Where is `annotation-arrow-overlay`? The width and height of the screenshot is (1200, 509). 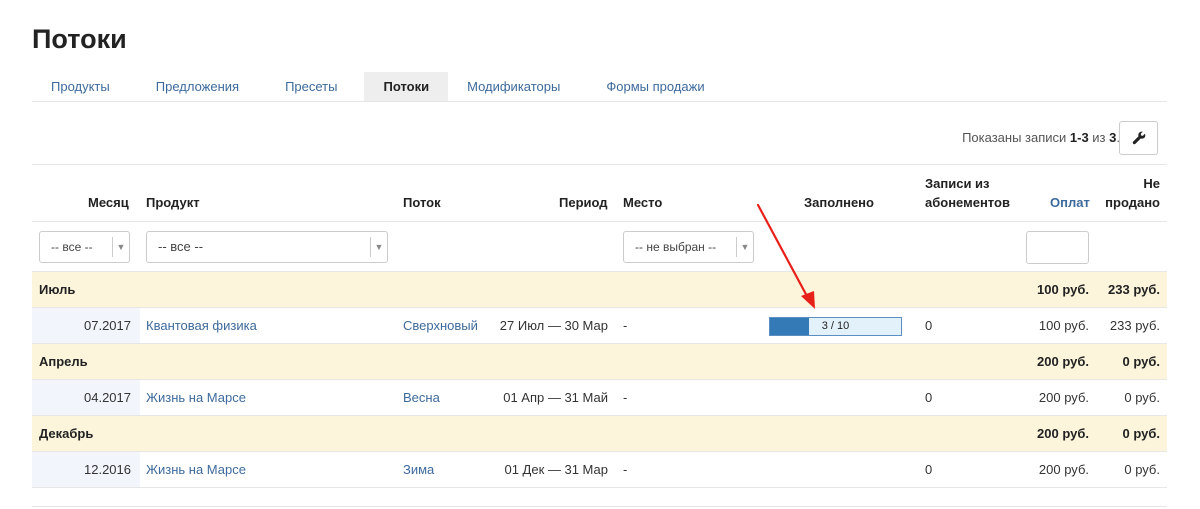 annotation-arrow-overlay is located at coordinates (785, 256).